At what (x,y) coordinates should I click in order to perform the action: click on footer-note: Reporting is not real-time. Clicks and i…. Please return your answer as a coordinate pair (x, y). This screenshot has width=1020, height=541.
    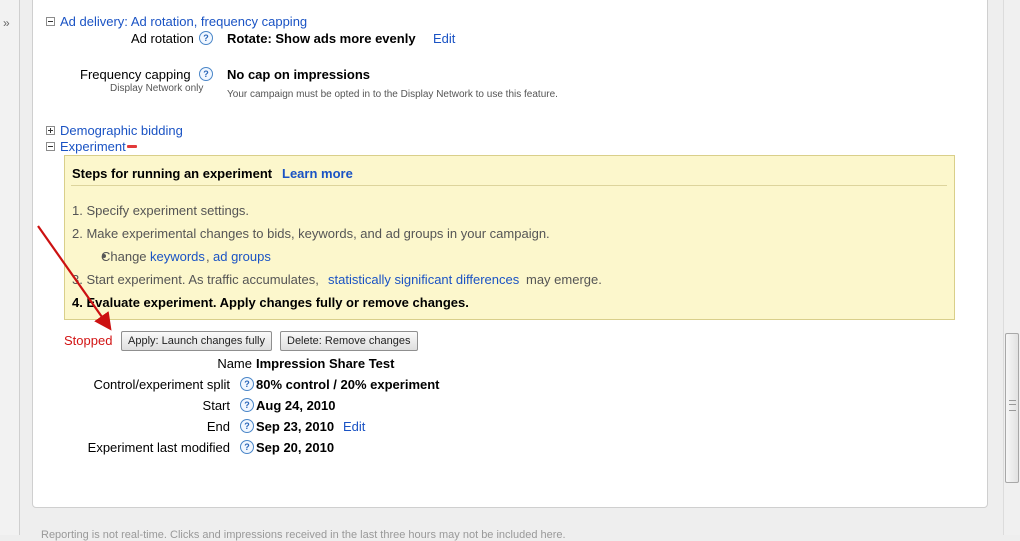
    Looking at the image, I should click on (303, 535).